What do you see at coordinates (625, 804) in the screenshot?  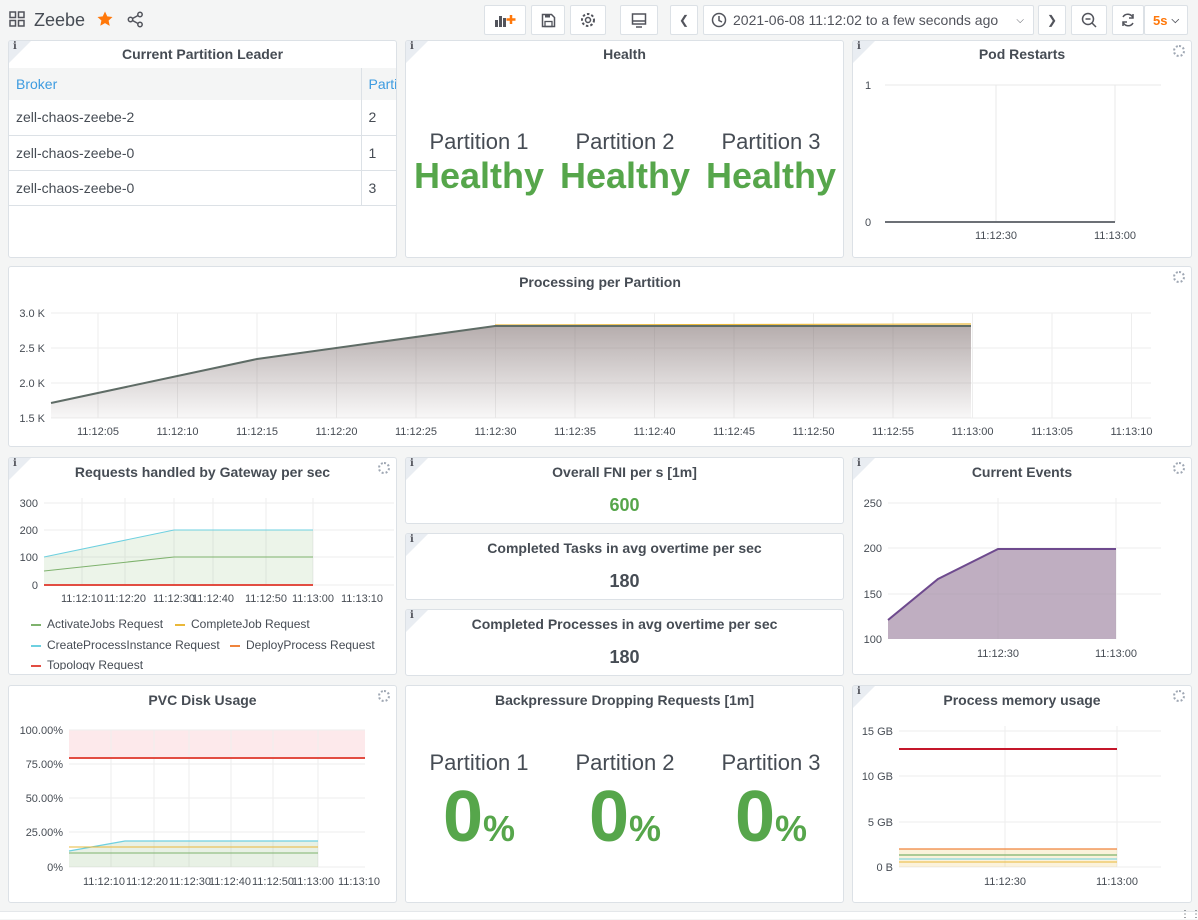 I see `backpressure-stat: Partition 2 0%` at bounding box center [625, 804].